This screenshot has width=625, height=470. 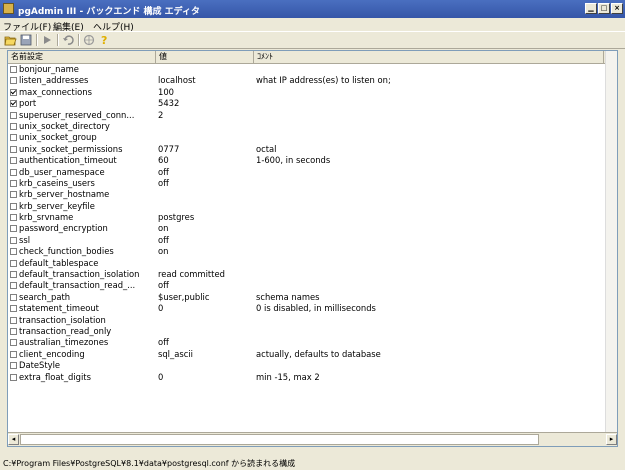 What do you see at coordinates (308, 137) in the screenshot?
I see `list-item: unix_socket_group` at bounding box center [308, 137].